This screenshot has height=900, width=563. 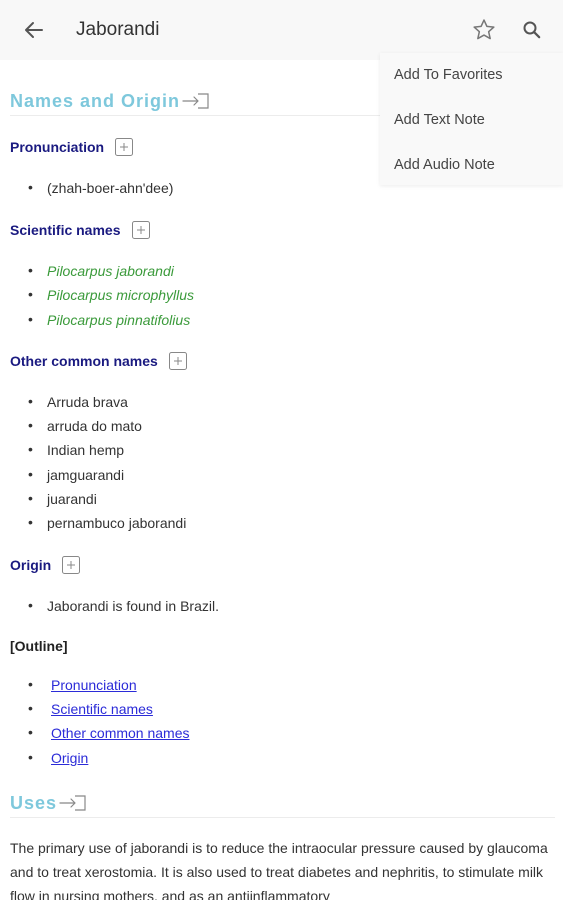 I want to click on outline-link-origin: Origin, so click(x=58, y=757).